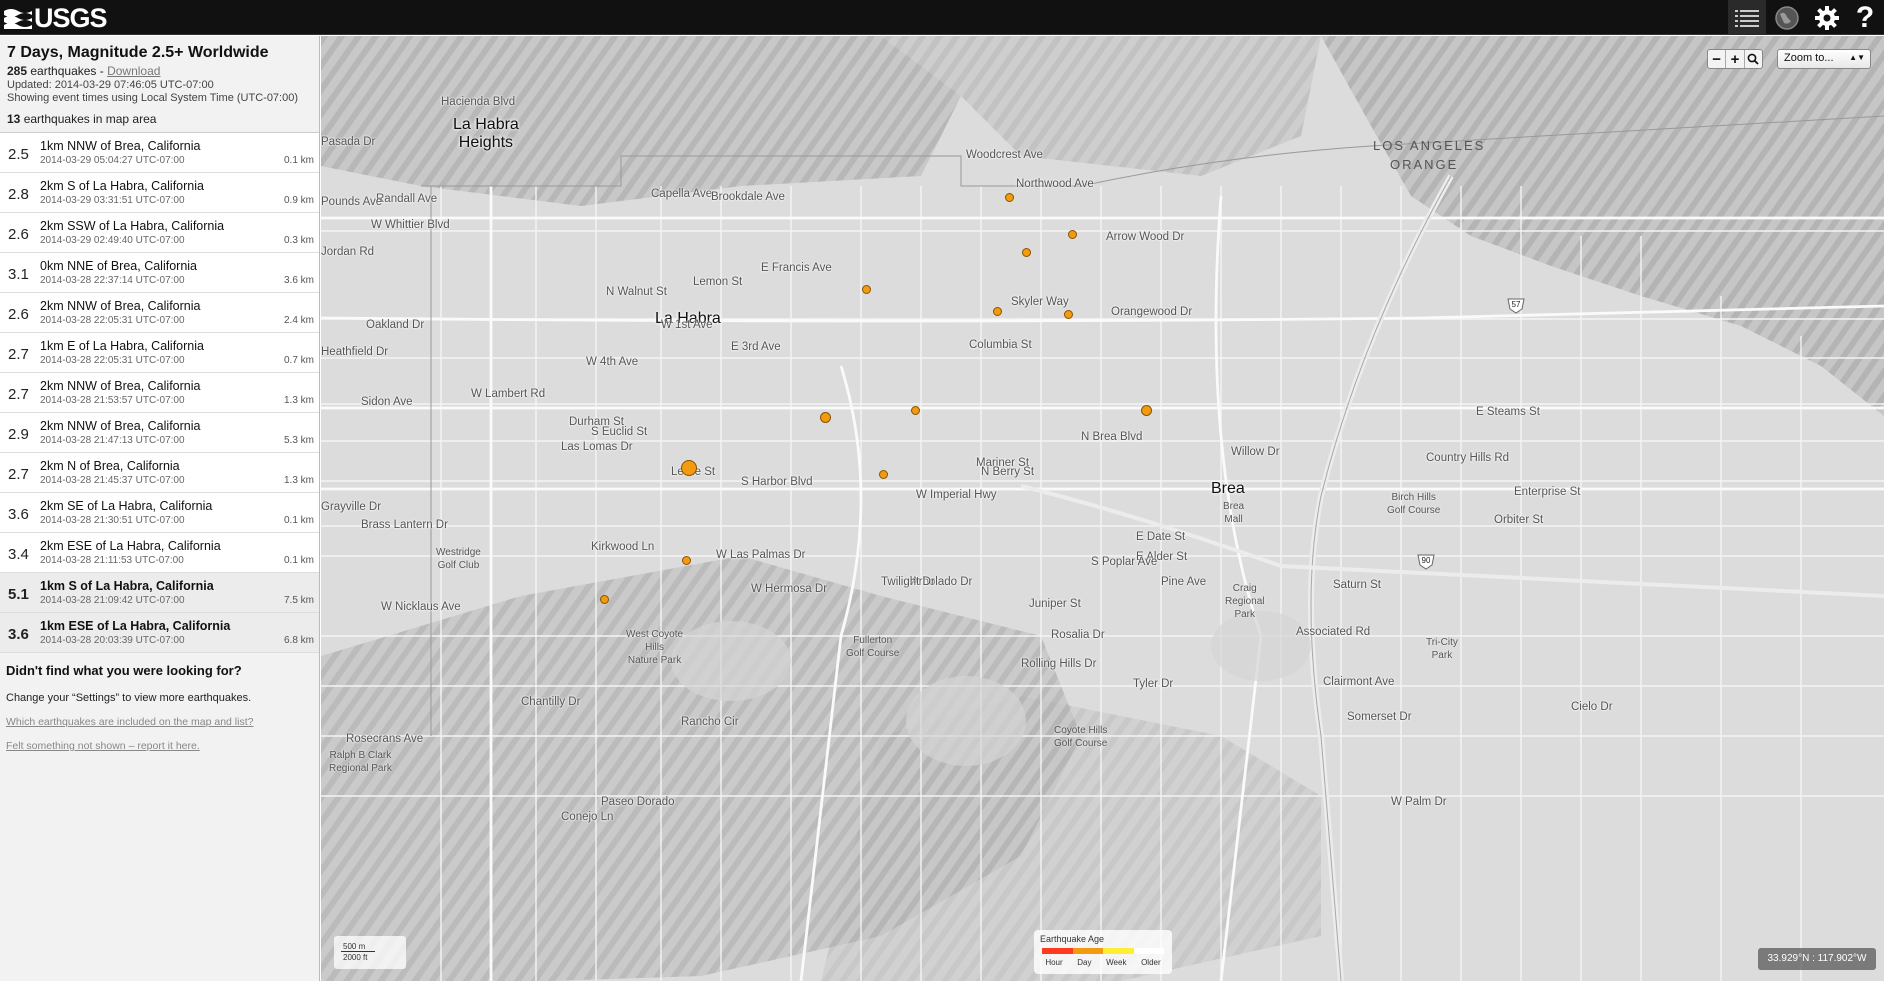  I want to click on street-label: W Imperial Hwy, so click(956, 495).